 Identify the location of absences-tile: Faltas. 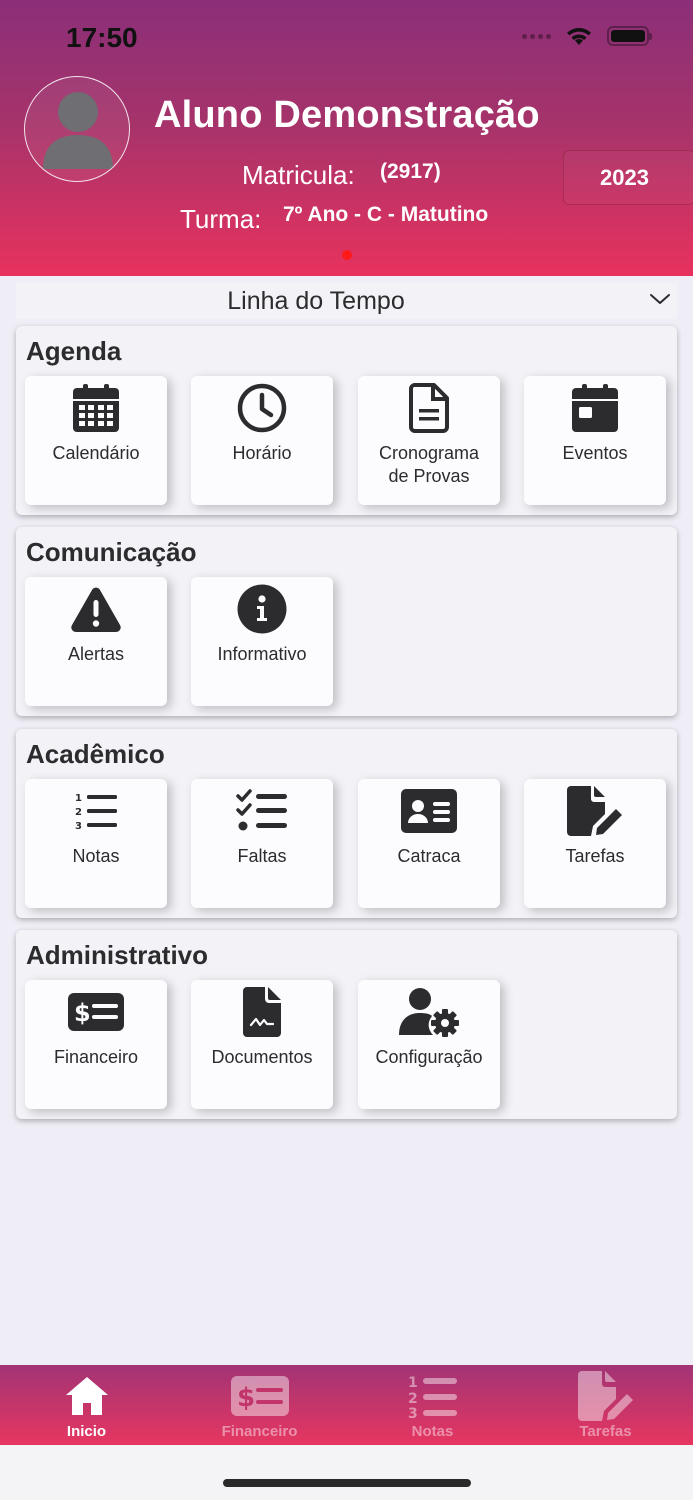
(262, 843).